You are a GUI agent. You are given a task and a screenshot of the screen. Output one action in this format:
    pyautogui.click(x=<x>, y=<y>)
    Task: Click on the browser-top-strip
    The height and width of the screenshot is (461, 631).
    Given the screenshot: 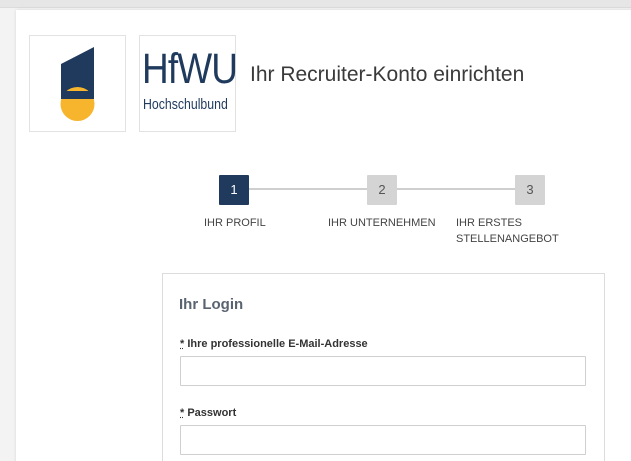 What is the action you would take?
    pyautogui.click(x=315, y=4)
    